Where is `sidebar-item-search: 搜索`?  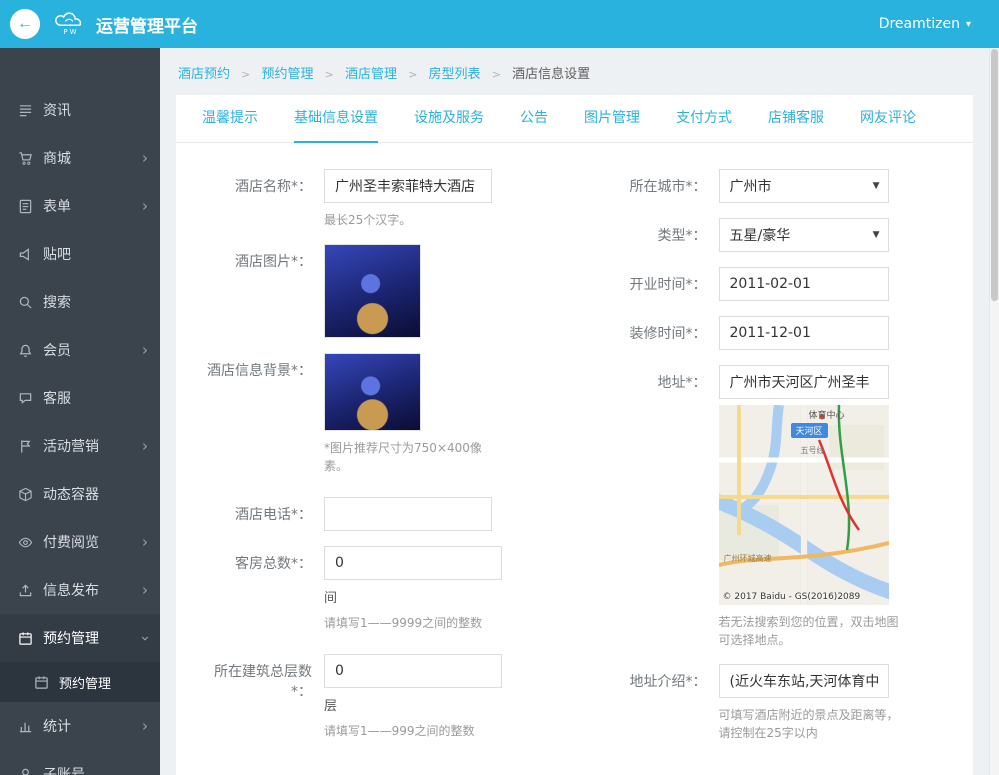 sidebar-item-search: 搜索 is located at coordinates (80, 302).